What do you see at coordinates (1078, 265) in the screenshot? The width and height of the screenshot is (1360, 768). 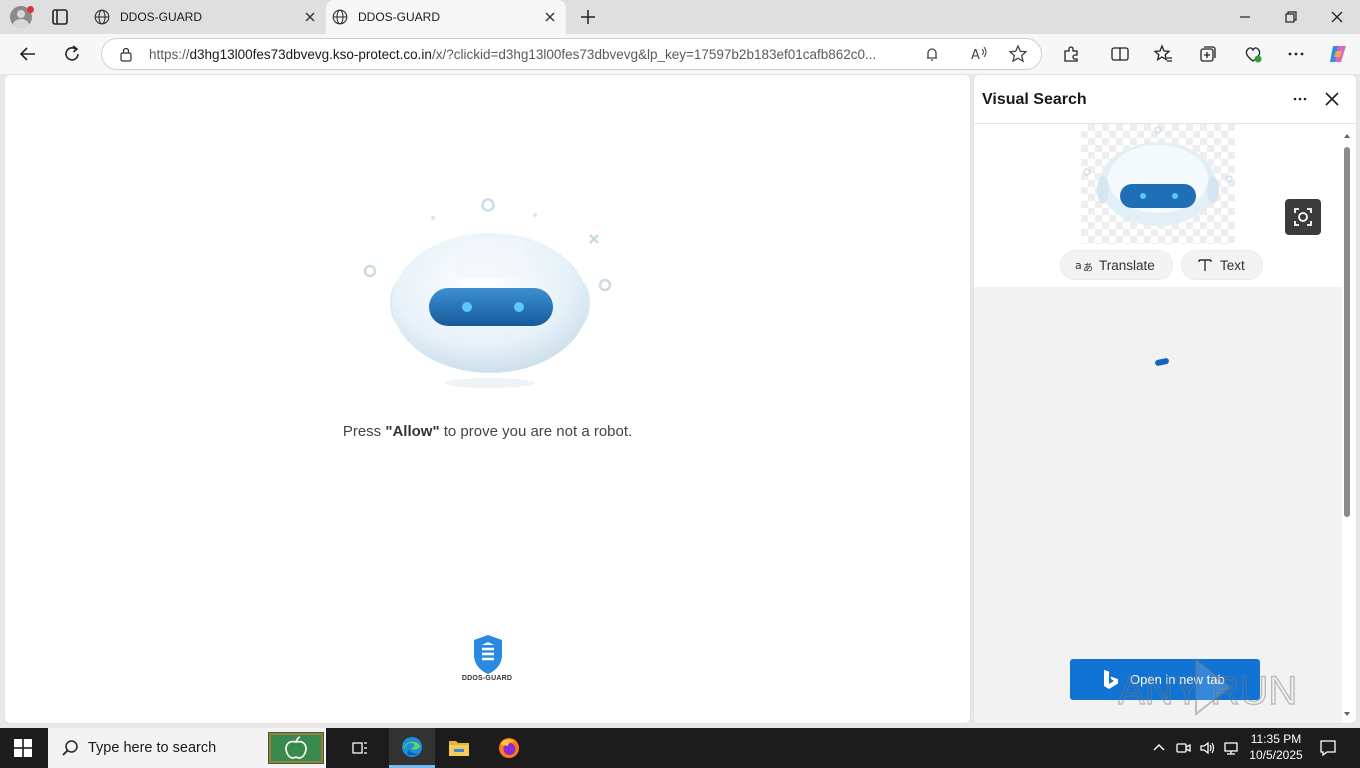 I see `svg-text: a` at bounding box center [1078, 265].